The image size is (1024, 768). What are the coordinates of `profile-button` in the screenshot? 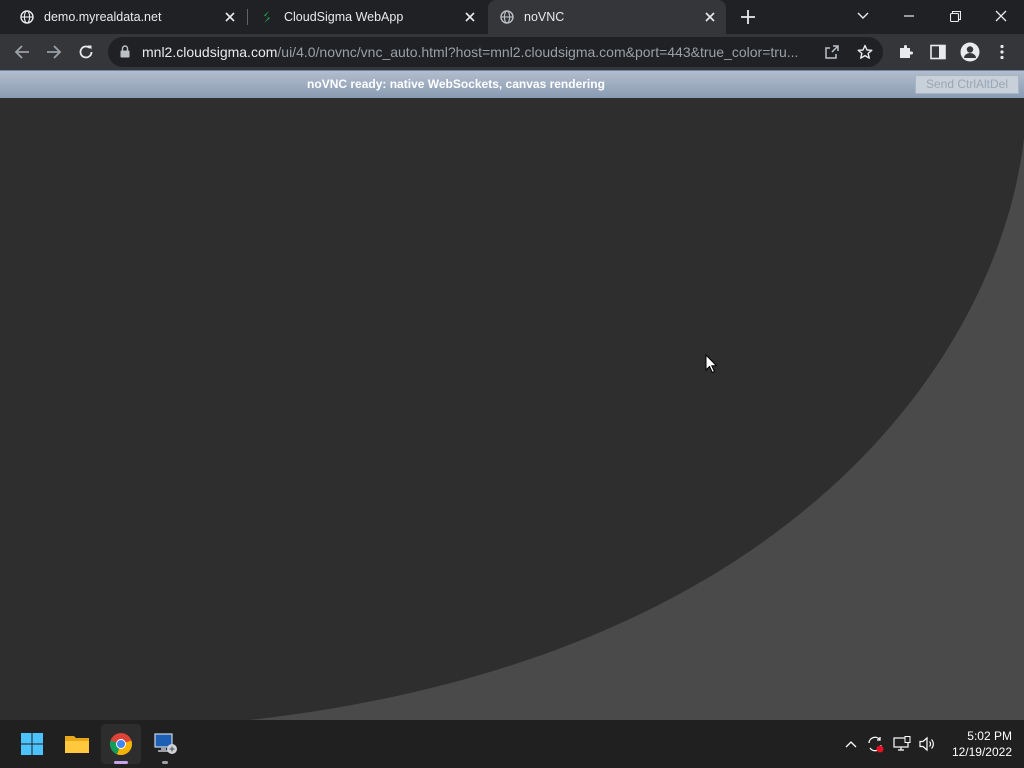 It's located at (970, 52).